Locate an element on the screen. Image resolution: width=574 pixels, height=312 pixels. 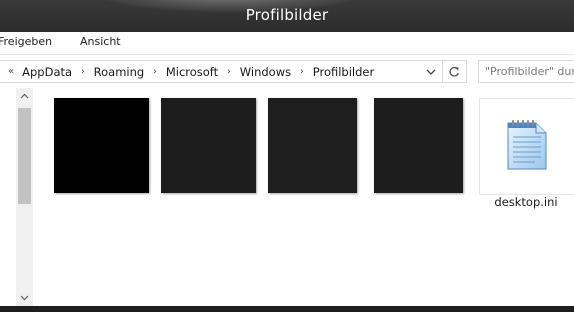
scrollbar-thumb is located at coordinates (24, 156).